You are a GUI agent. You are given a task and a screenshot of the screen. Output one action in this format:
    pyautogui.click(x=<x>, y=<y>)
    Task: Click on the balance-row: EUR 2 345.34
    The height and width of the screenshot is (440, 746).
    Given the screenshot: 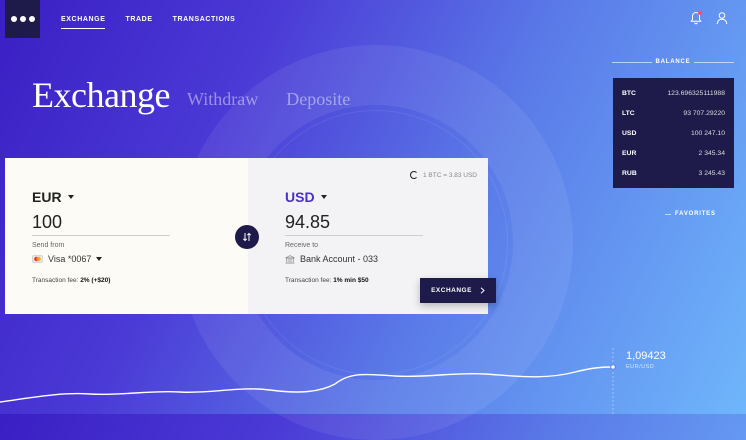 What is the action you would take?
    pyautogui.click(x=673, y=153)
    